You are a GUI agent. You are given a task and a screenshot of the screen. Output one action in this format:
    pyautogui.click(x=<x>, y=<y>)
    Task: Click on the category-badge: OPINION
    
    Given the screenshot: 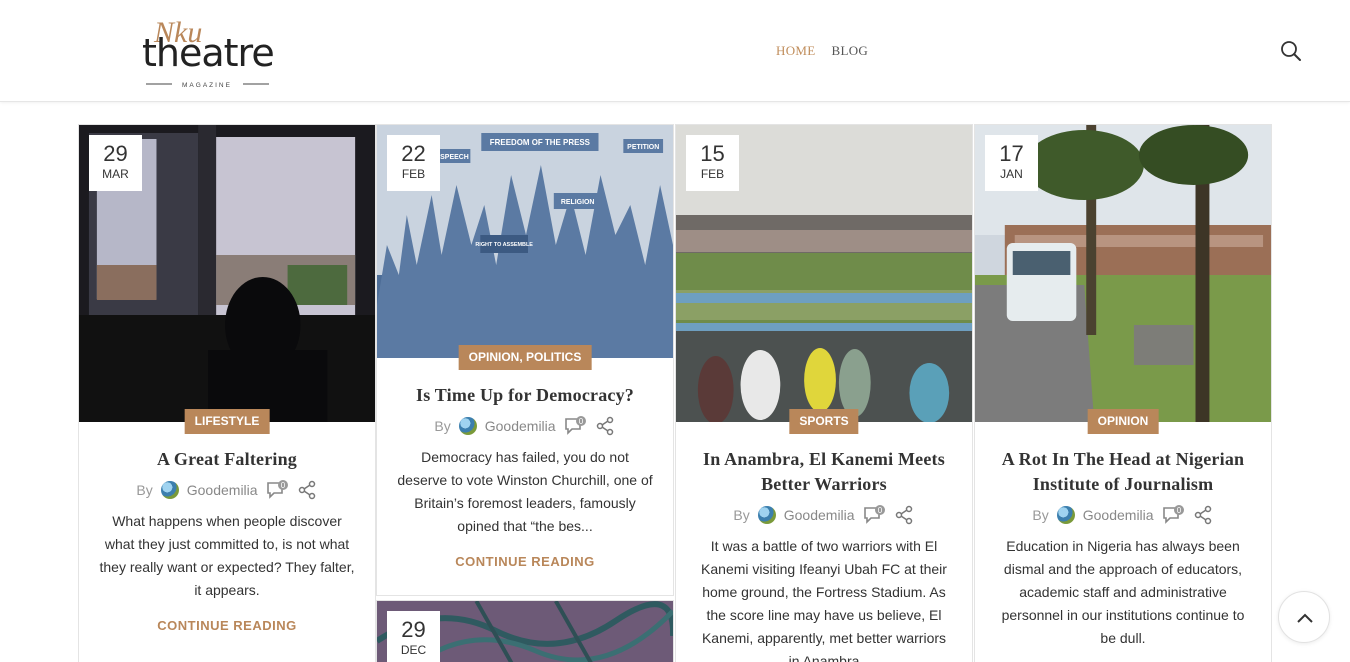 What is the action you would take?
    pyautogui.click(x=1123, y=421)
    